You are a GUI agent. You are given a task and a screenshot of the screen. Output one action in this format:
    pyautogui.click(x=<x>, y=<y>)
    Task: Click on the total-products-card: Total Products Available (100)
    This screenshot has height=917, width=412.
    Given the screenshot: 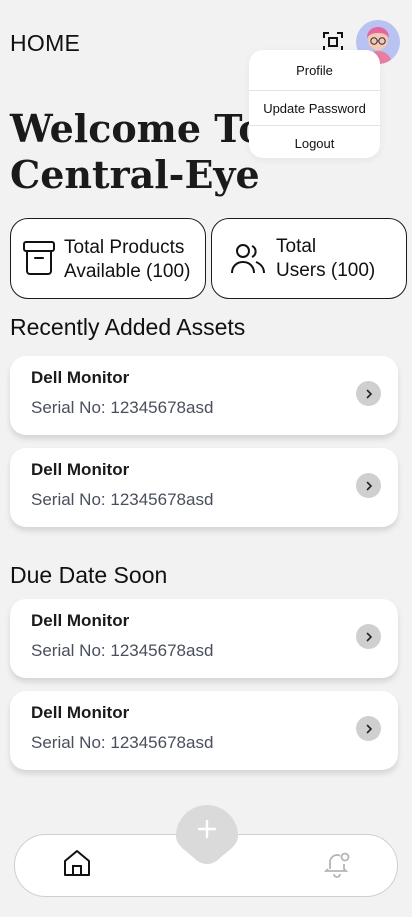 What is the action you would take?
    pyautogui.click(x=108, y=258)
    